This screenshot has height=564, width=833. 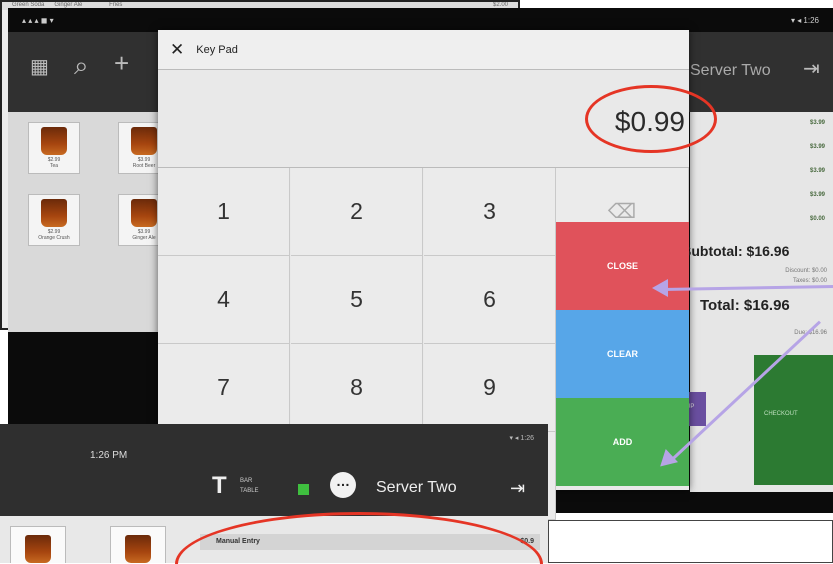 What do you see at coordinates (809, 281) in the screenshot?
I see `taxes-line: Taxes: $0.00` at bounding box center [809, 281].